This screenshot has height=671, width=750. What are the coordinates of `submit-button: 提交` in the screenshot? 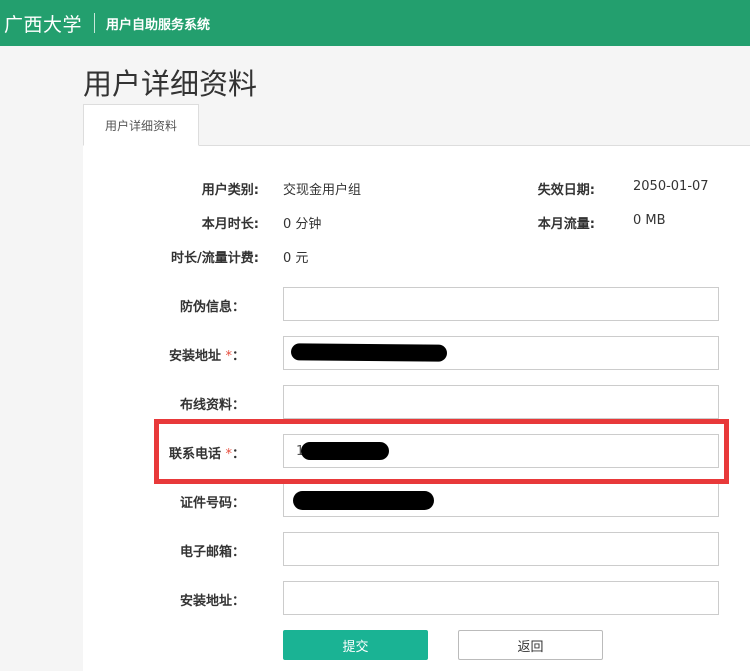 It's located at (355, 645).